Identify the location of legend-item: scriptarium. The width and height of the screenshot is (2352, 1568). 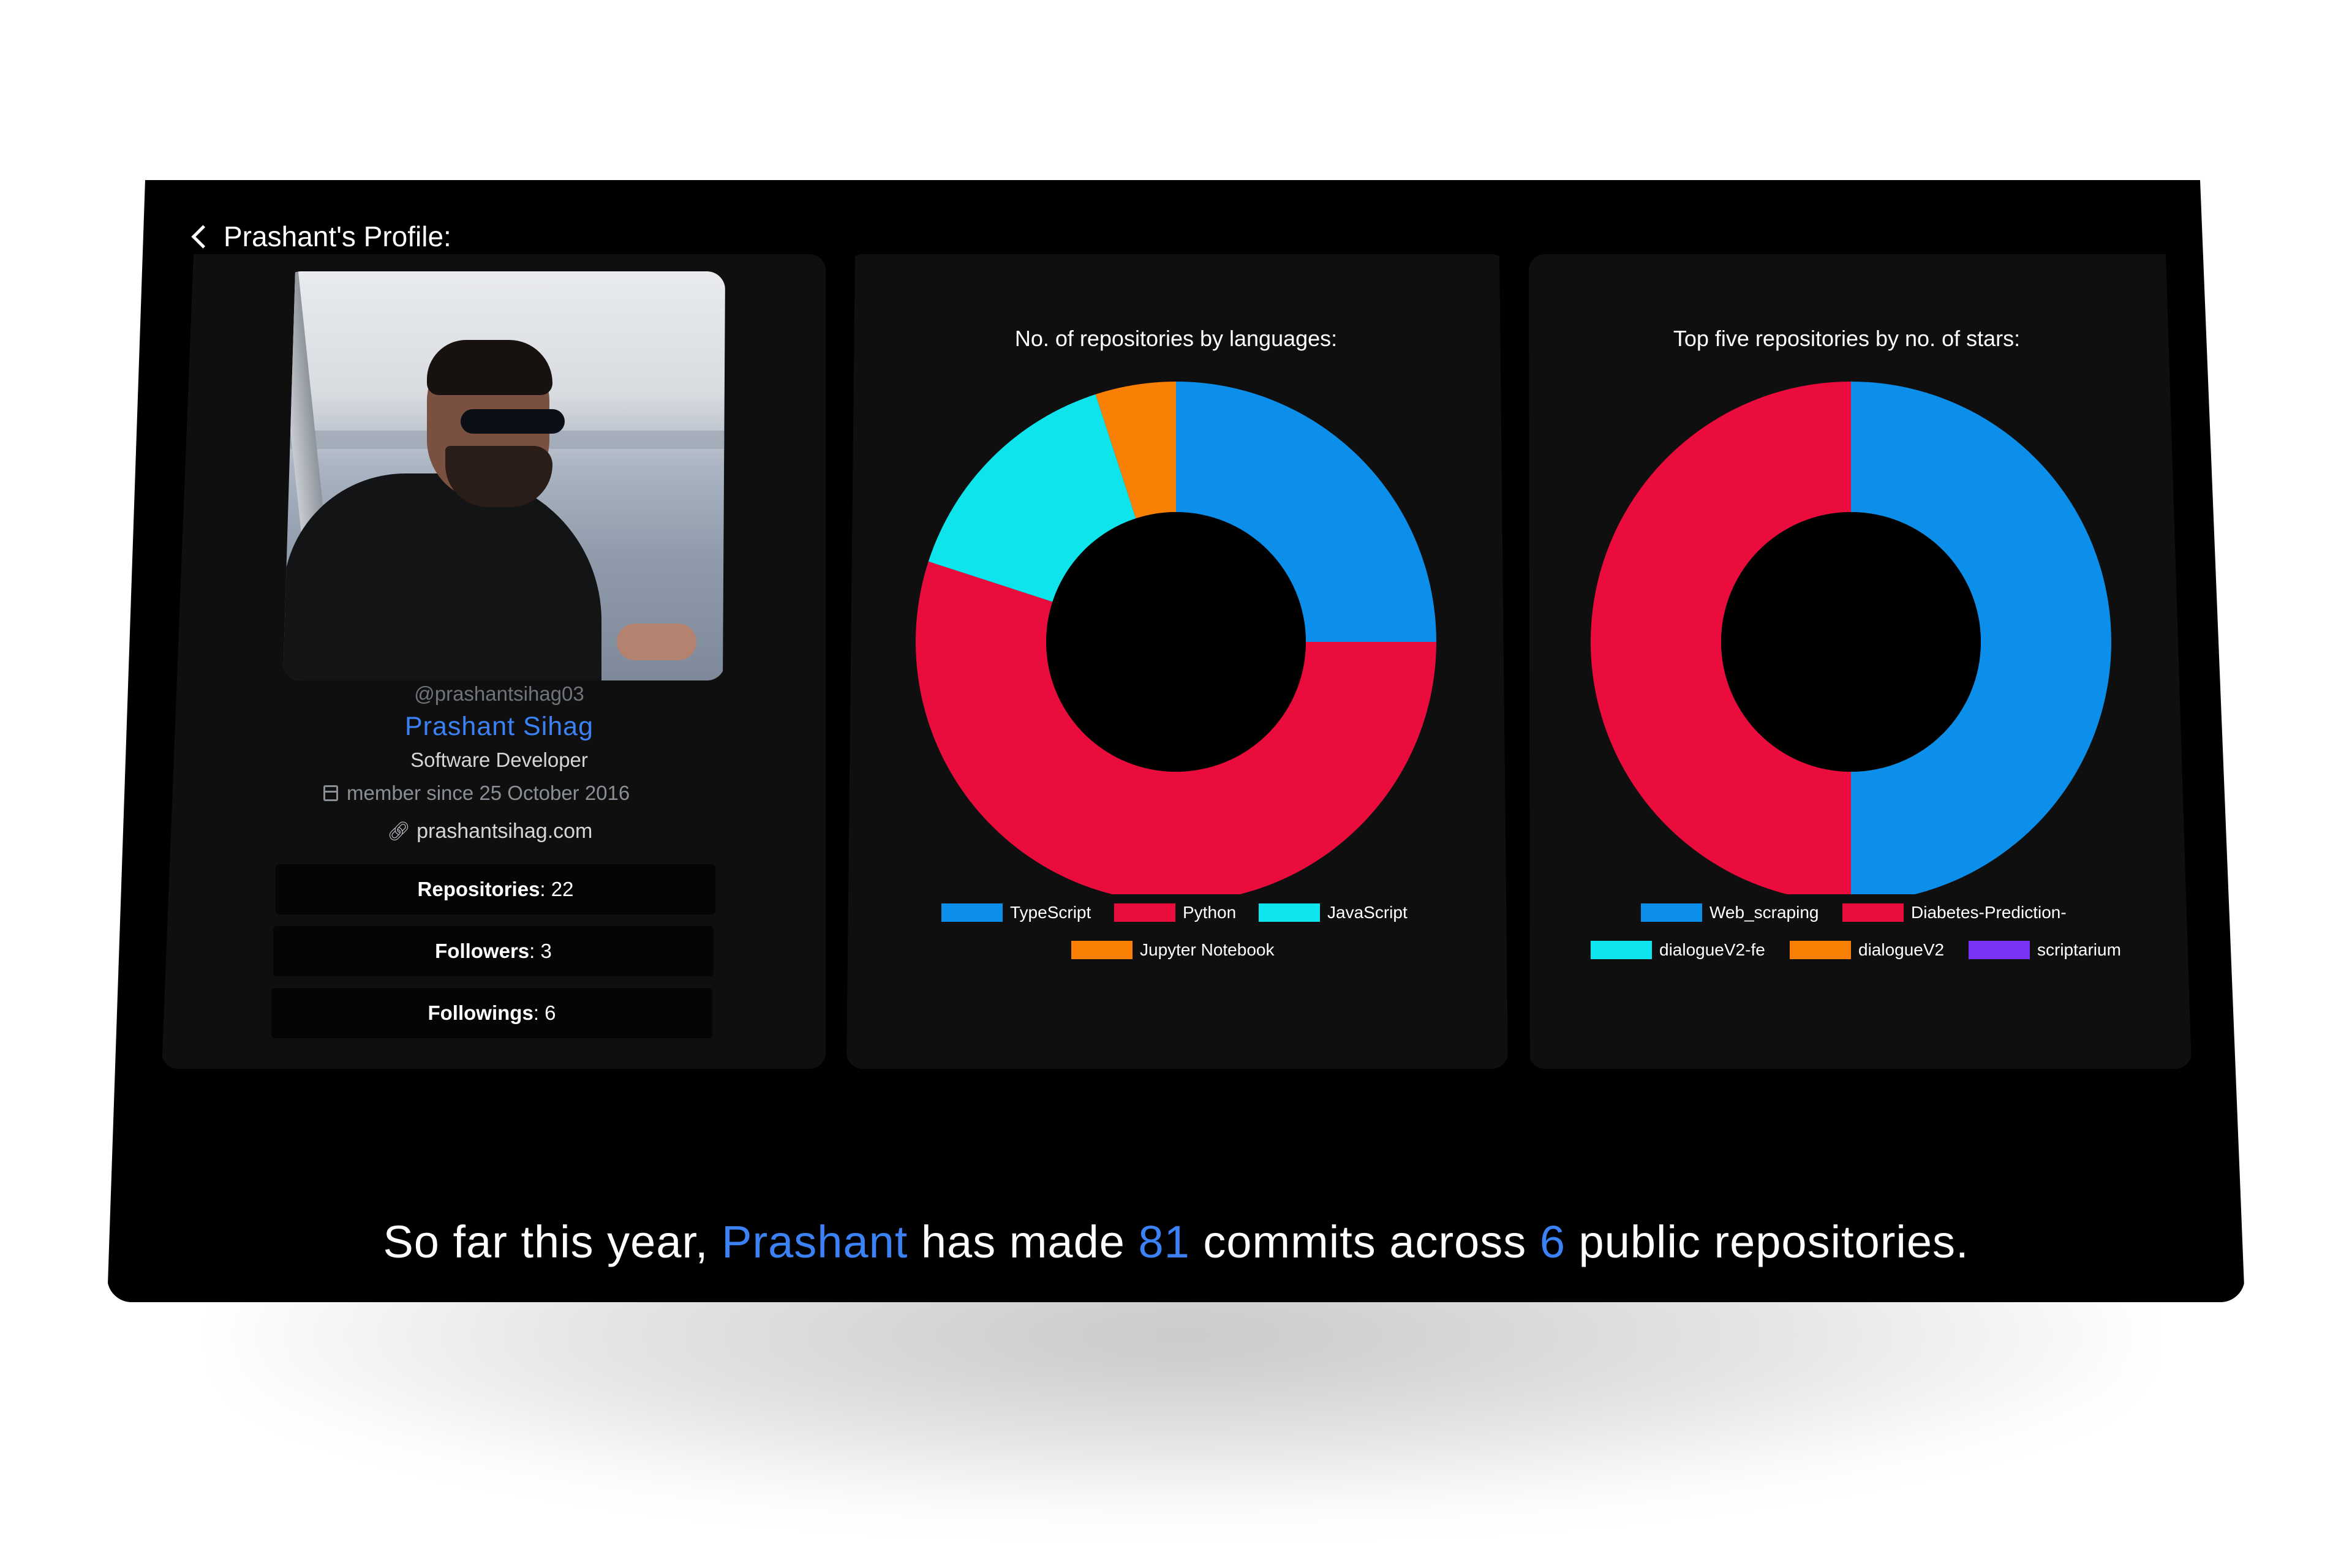
(2045, 950).